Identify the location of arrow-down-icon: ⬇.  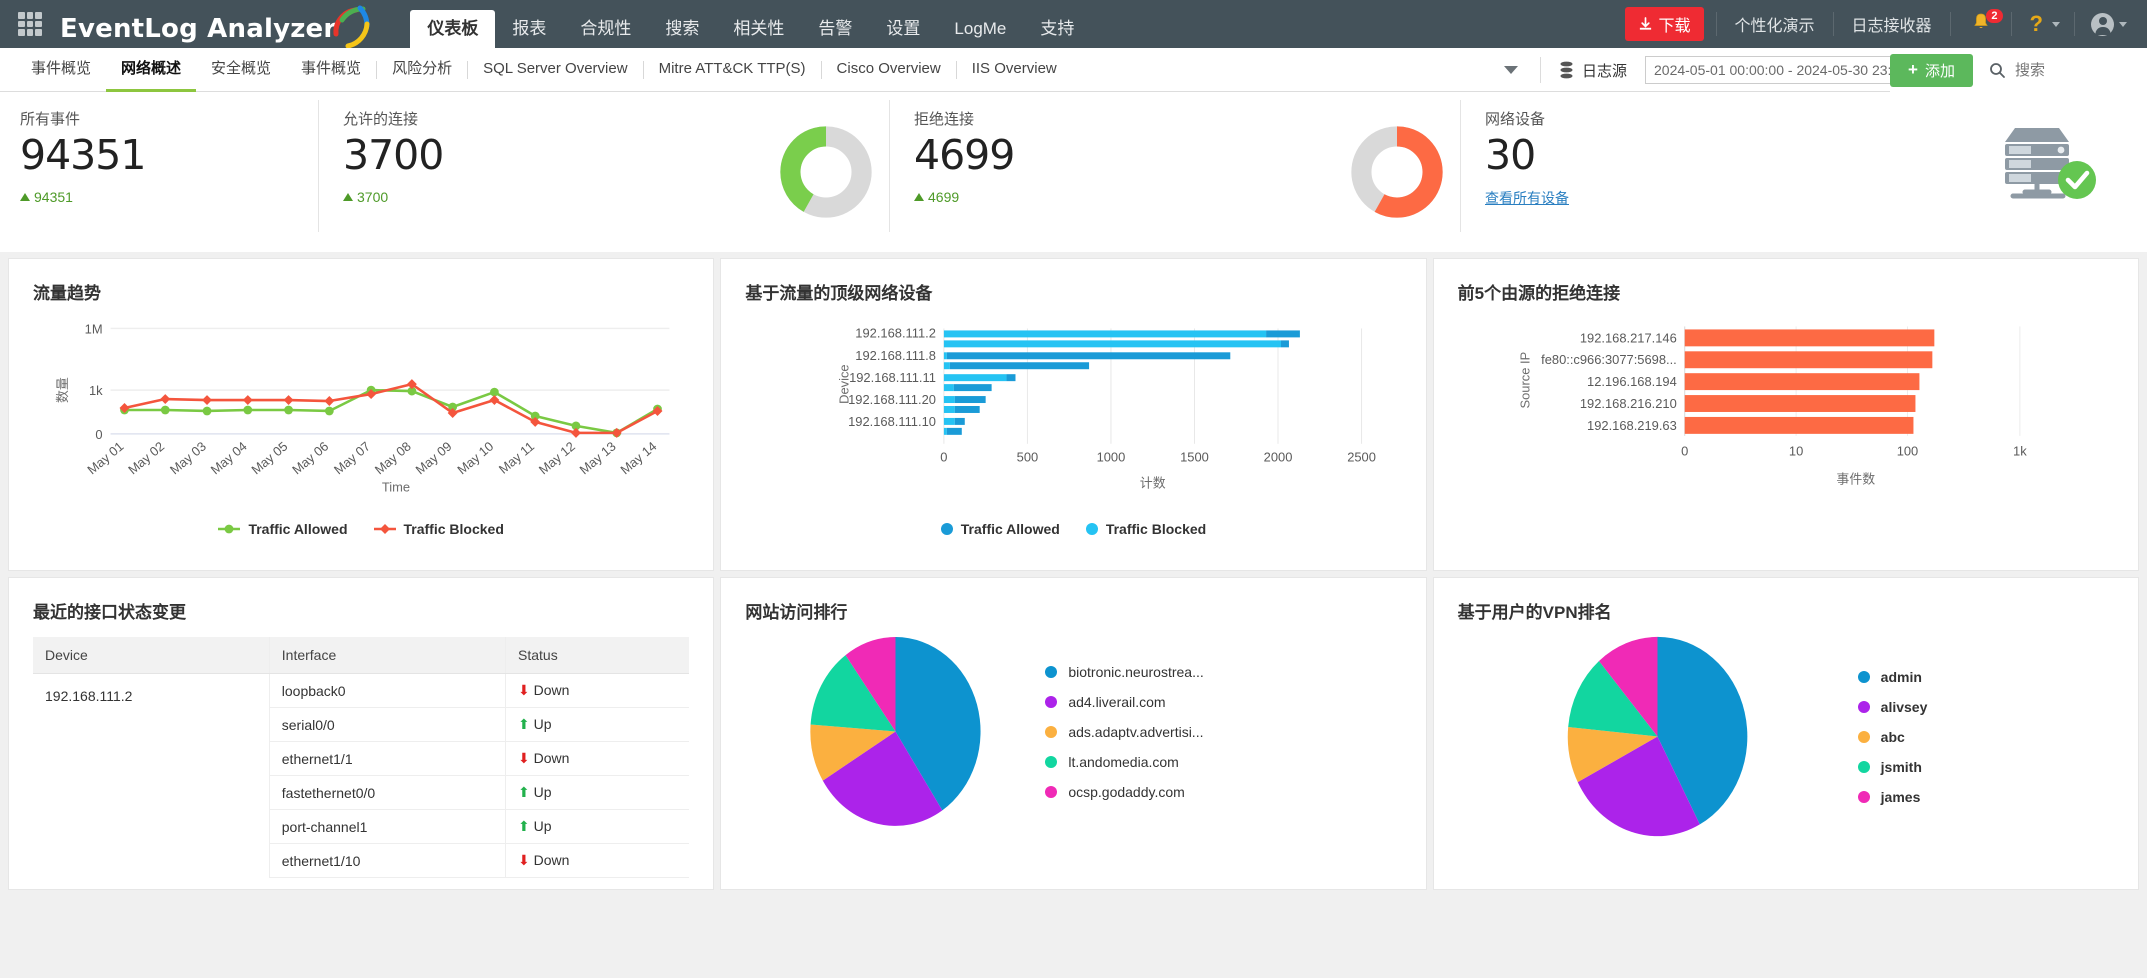
(524, 690).